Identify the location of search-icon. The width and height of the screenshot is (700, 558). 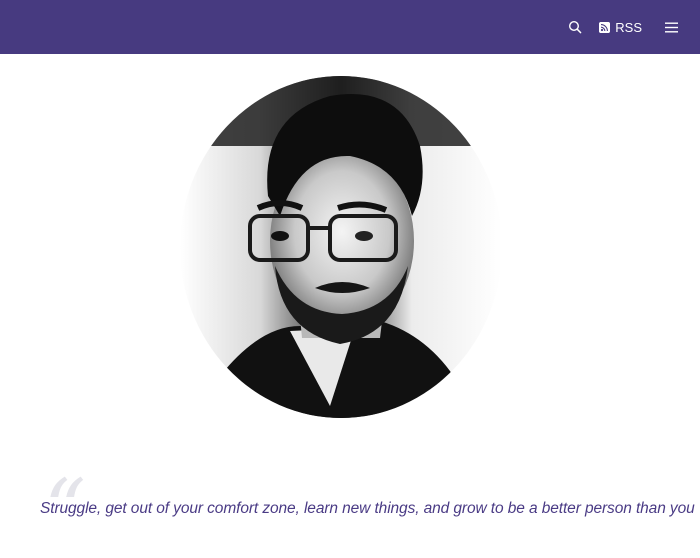
(575, 27).